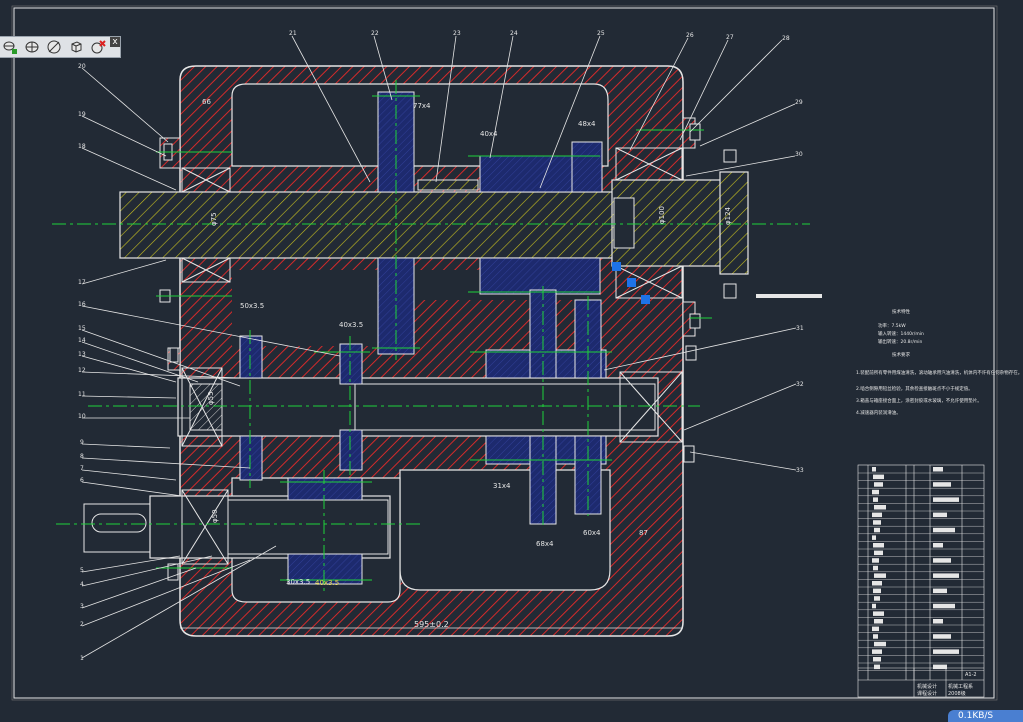  Describe the element at coordinates (799, 154) in the screenshot. I see `balloon-label: 30` at that location.